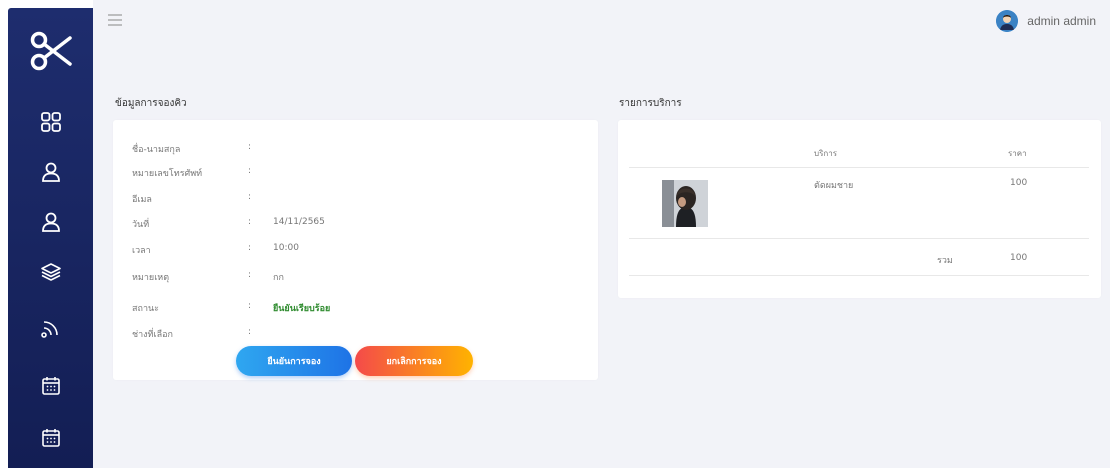  What do you see at coordinates (151, 278) in the screenshot?
I see `field-label: หมายเหตุ` at bounding box center [151, 278].